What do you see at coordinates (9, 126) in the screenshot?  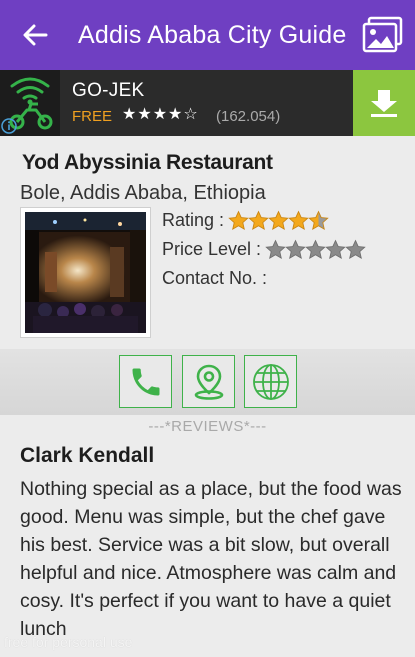 I see `ad-info-icon` at bounding box center [9, 126].